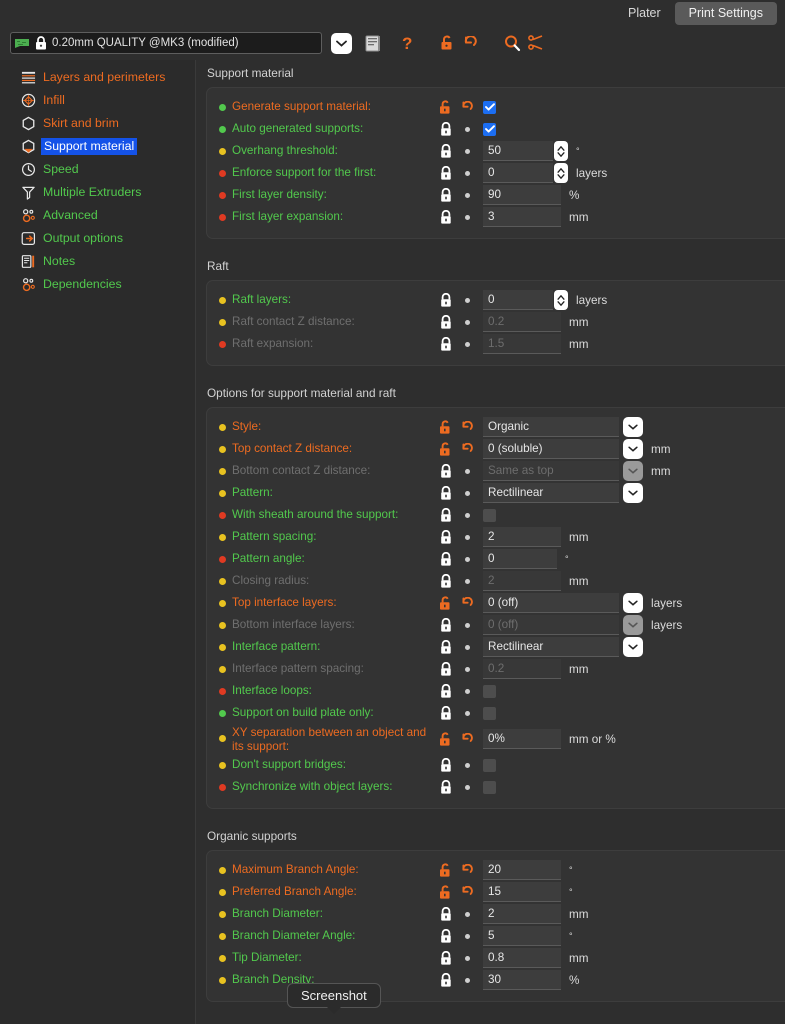 This screenshot has height=1024, width=785. I want to click on sidebar-item-skirt-and-brim: Skirt and brim, so click(97, 123).